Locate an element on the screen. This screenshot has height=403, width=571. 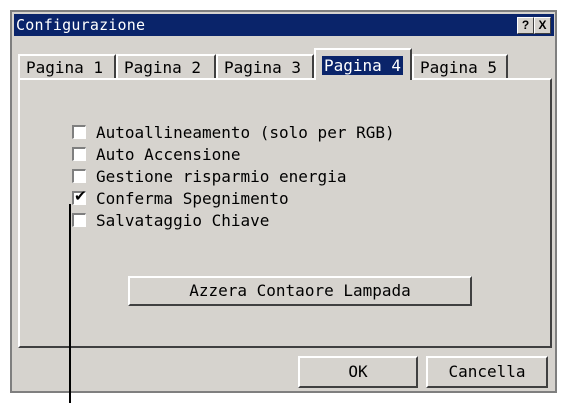
tab-pagina-2: Pagina 2 is located at coordinates (166, 66).